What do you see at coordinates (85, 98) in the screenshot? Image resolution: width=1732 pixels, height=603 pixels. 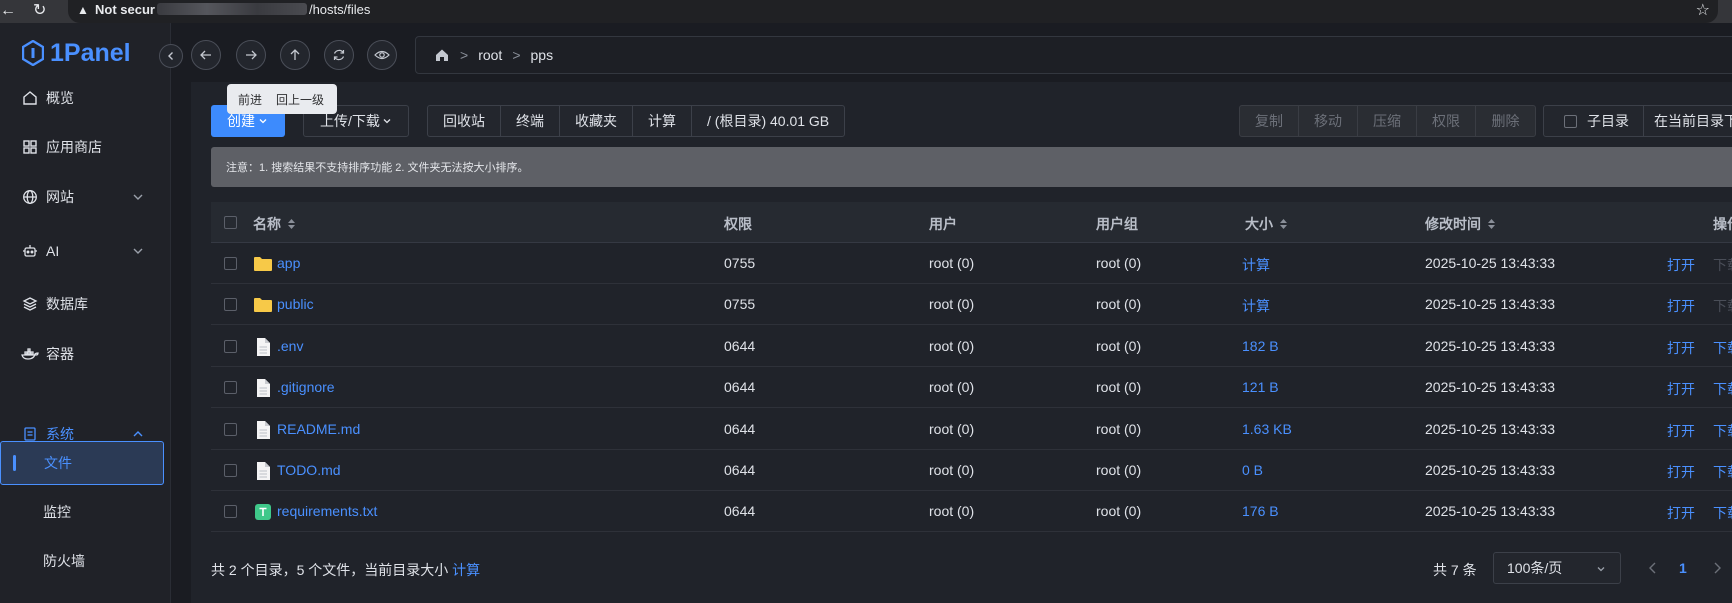 I see `sidebar-item-overview: 概览` at bounding box center [85, 98].